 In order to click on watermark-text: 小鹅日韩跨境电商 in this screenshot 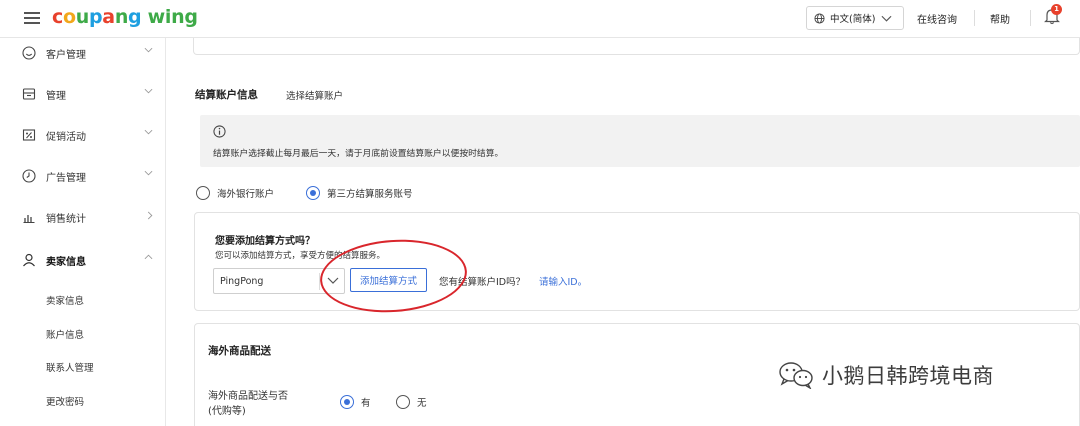, I will do `click(908, 376)`.